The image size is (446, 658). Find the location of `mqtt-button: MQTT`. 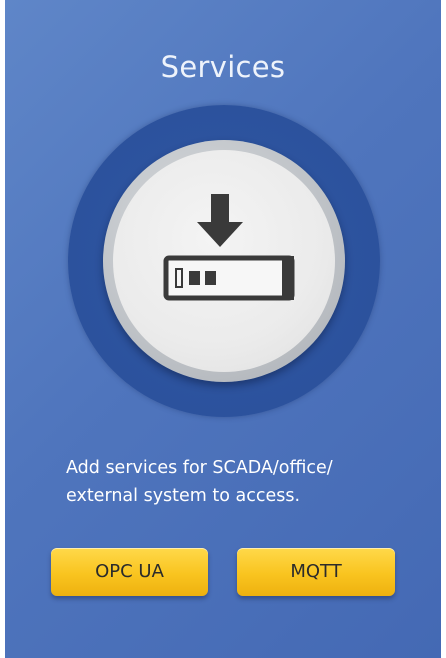

mqtt-button: MQTT is located at coordinates (316, 572).